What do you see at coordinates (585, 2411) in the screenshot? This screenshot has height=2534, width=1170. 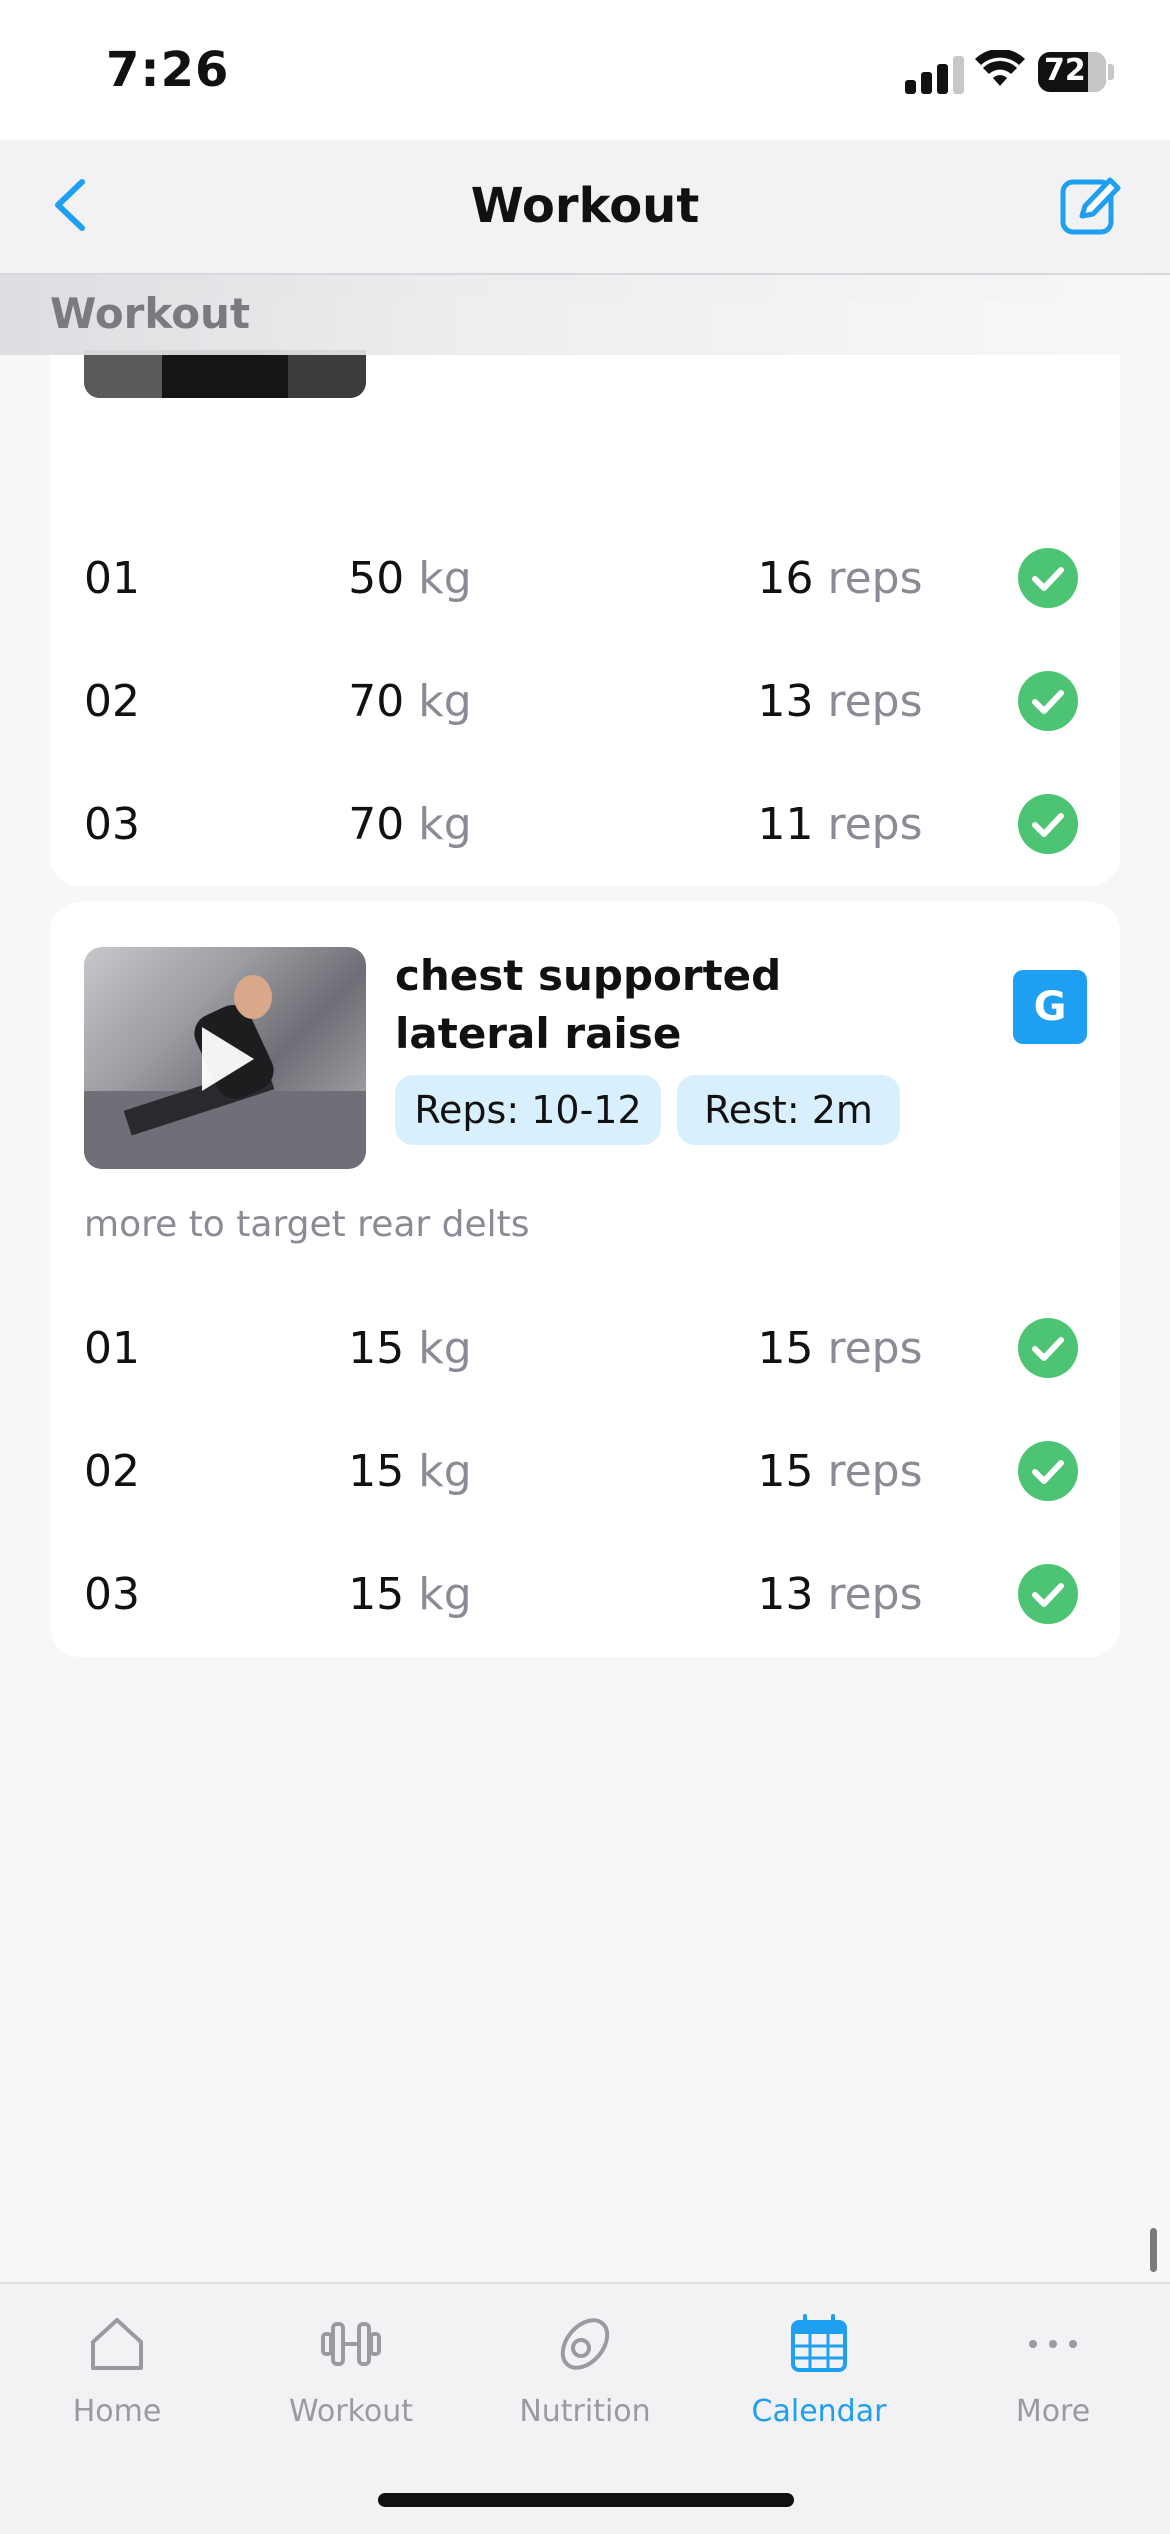 I see `tab-label: Nutrition` at bounding box center [585, 2411].